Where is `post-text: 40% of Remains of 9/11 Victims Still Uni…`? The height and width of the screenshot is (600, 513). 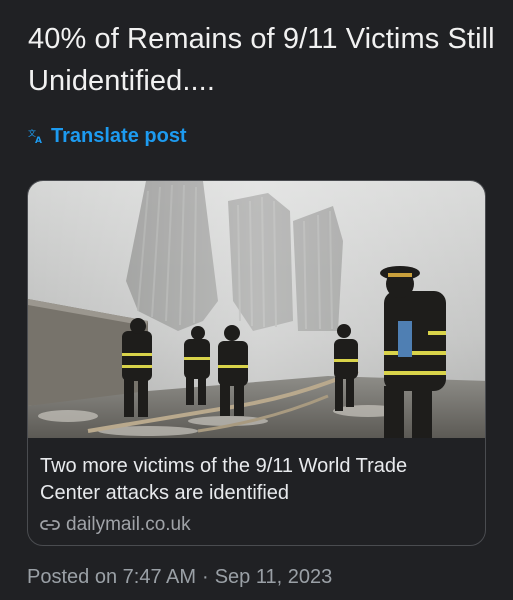
post-text: 40% of Remains of 9/11 Victims Still Uni… is located at coordinates (261, 60).